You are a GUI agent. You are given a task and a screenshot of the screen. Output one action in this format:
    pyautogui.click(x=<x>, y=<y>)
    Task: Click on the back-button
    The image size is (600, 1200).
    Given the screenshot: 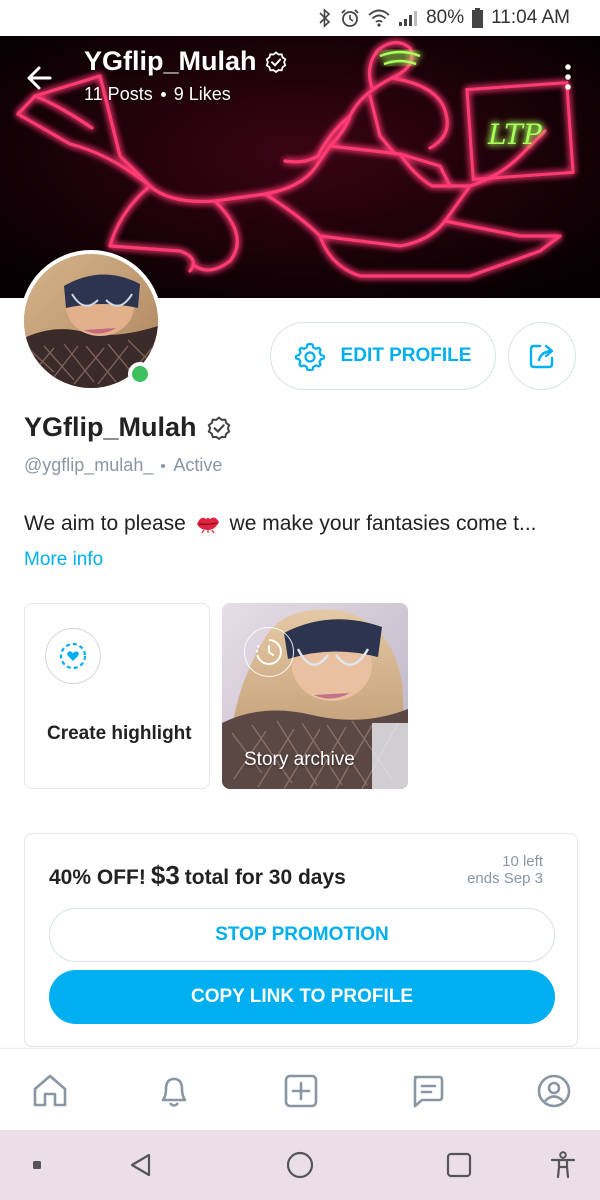 What is the action you would take?
    pyautogui.click(x=40, y=78)
    